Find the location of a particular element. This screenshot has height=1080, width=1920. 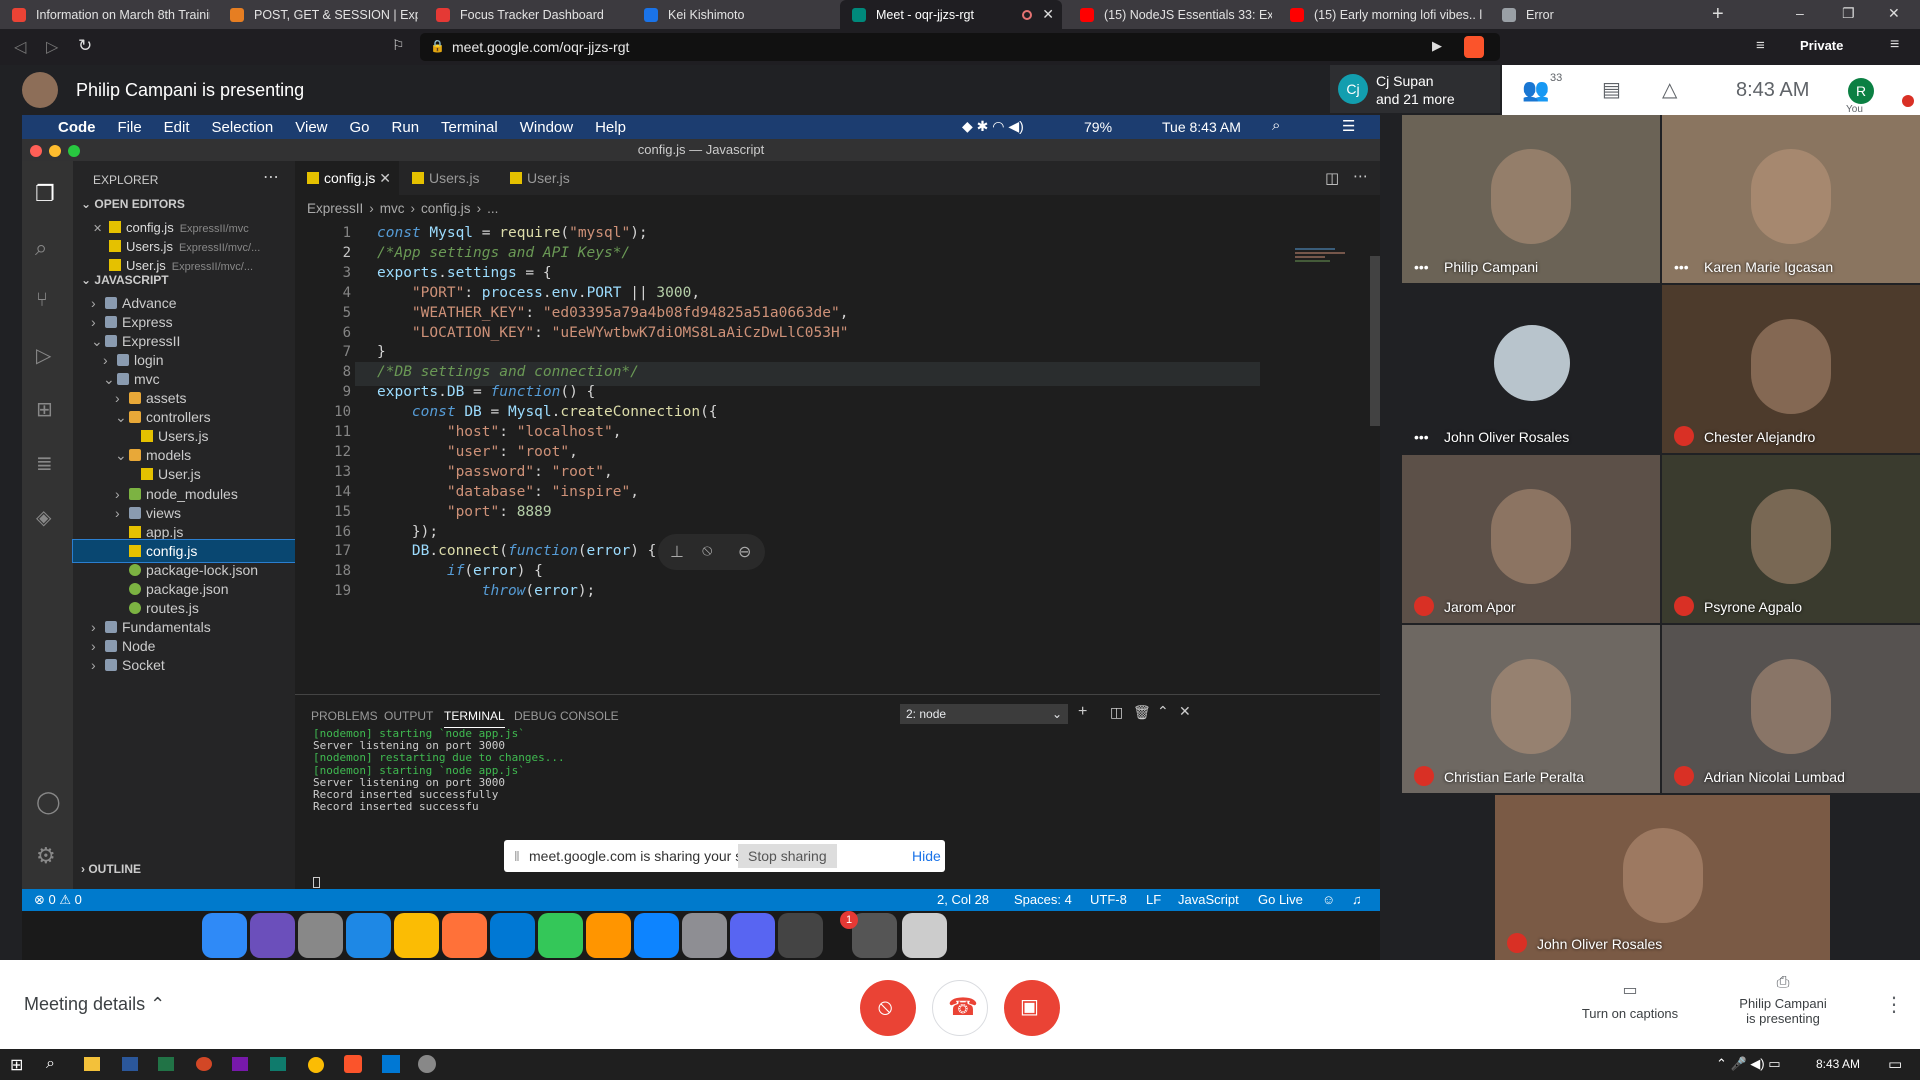

spotlight-icon: ⌕ is located at coordinates (1276, 125).